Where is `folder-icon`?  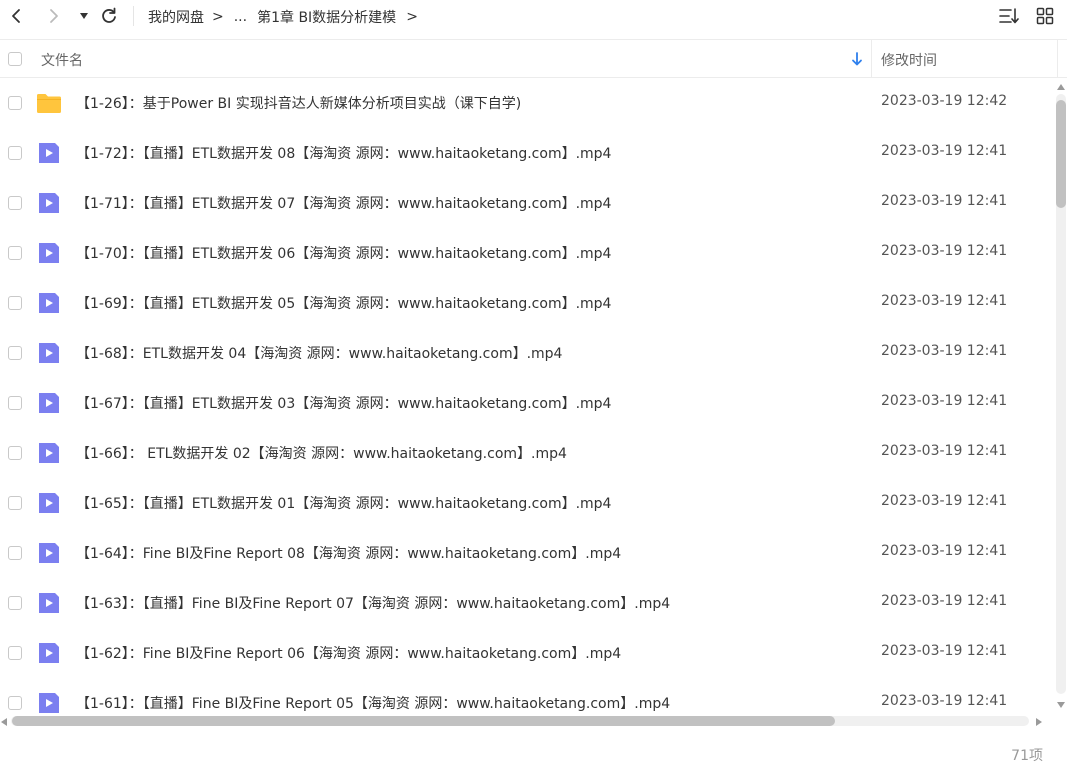 folder-icon is located at coordinates (49, 103).